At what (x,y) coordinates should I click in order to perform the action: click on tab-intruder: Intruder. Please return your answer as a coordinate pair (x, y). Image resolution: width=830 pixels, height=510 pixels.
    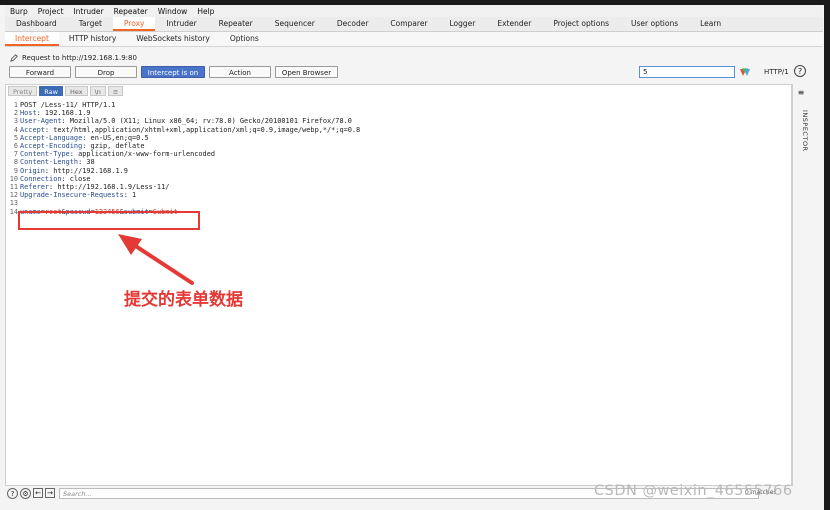
    Looking at the image, I should click on (181, 24).